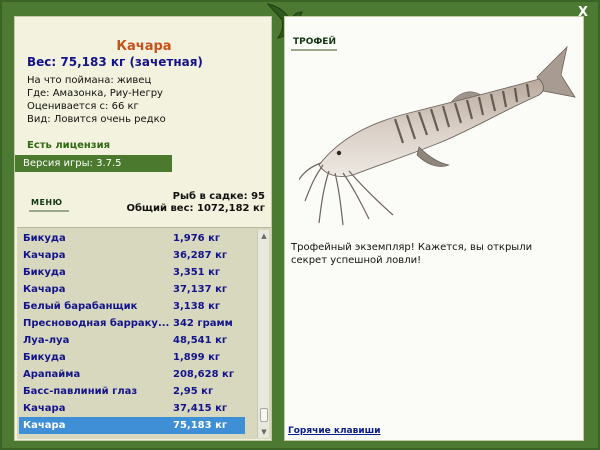 The height and width of the screenshot is (450, 600). Describe the element at coordinates (132, 425) in the screenshot. I see `list-item-selected: Качара 75,183 кг` at that location.